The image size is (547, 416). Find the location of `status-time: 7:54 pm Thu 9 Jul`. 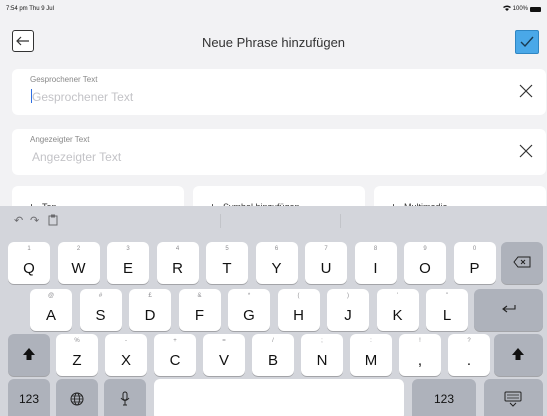

status-time: 7:54 pm Thu 9 Jul is located at coordinates (30, 9).